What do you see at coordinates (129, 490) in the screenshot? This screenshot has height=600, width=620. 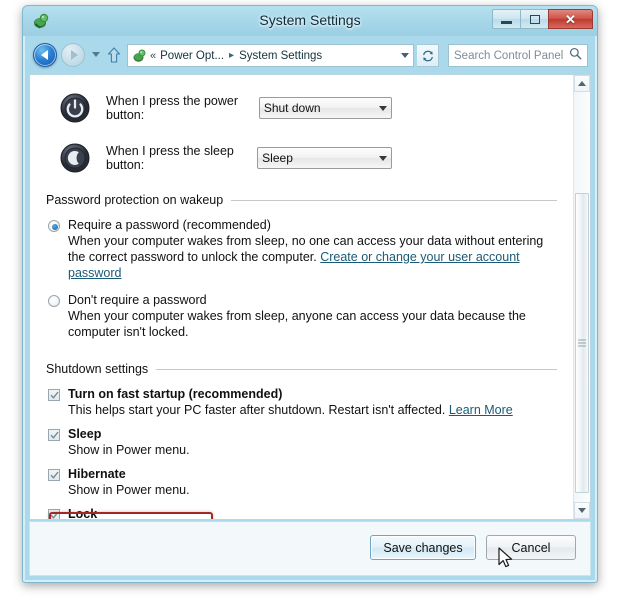 I see `hibernate-description: Show in Power menu.` at bounding box center [129, 490].